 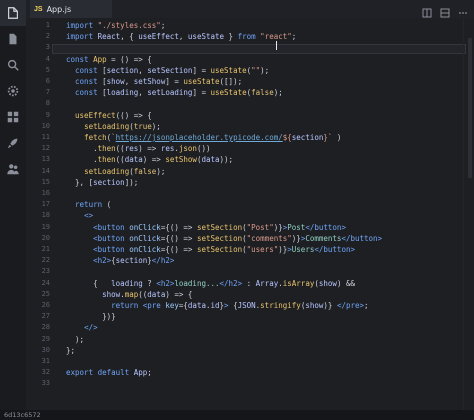 What do you see at coordinates (269, 238) in the screenshot?
I see `code-token: "comments"` at bounding box center [269, 238].